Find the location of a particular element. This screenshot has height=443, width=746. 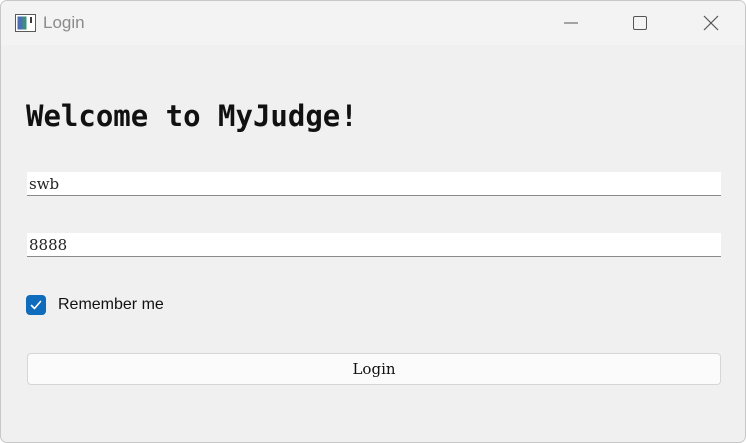

login-button: Login is located at coordinates (374, 369).